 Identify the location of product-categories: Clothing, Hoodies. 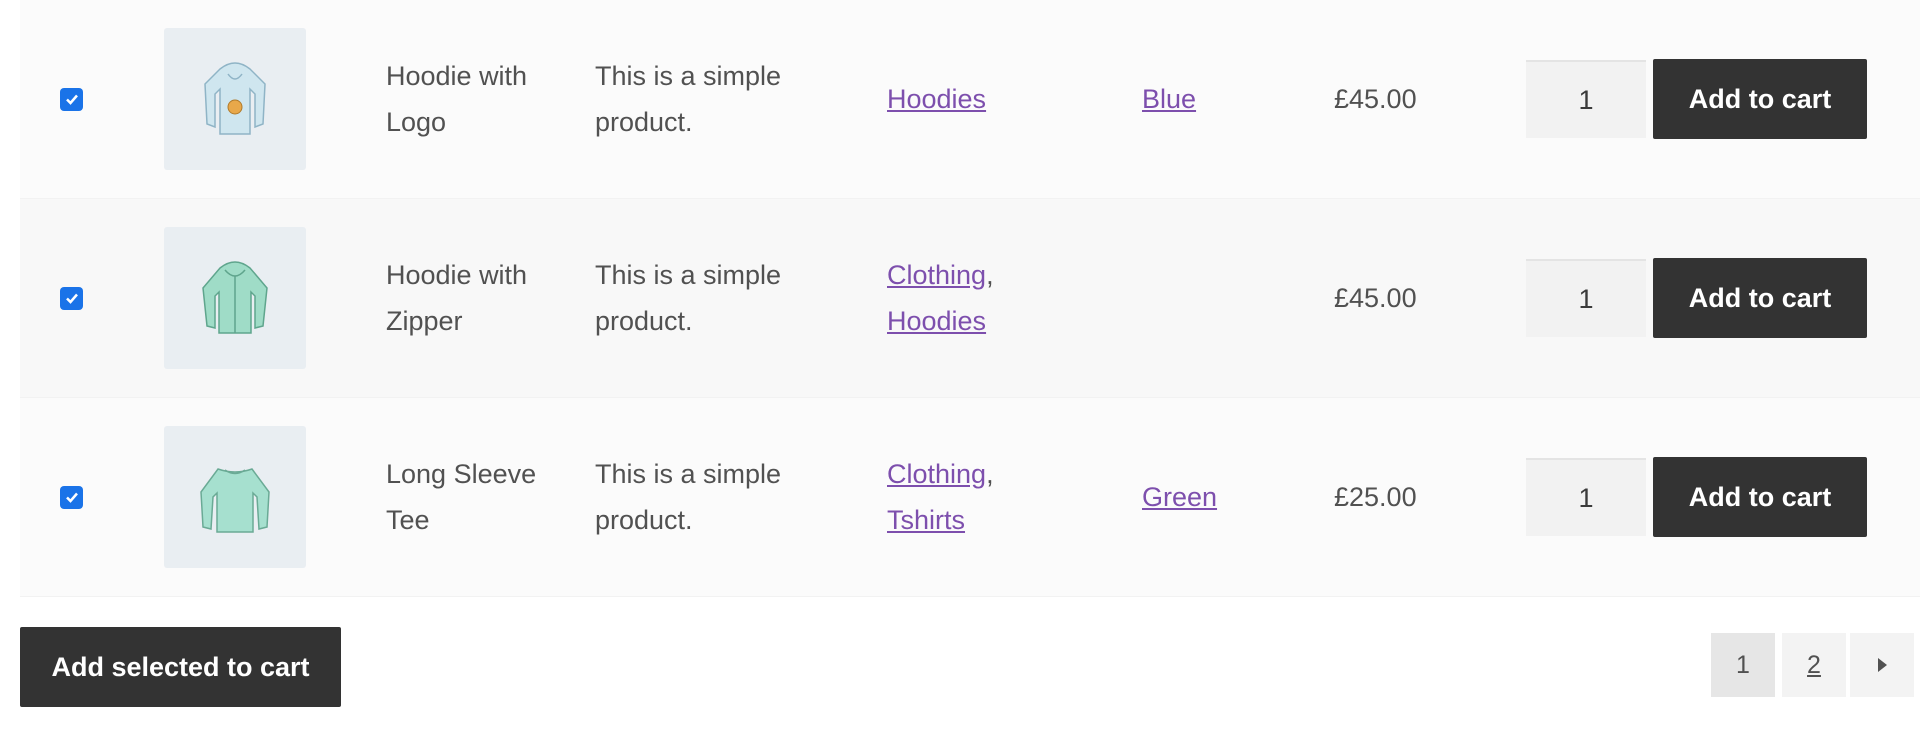
(940, 298).